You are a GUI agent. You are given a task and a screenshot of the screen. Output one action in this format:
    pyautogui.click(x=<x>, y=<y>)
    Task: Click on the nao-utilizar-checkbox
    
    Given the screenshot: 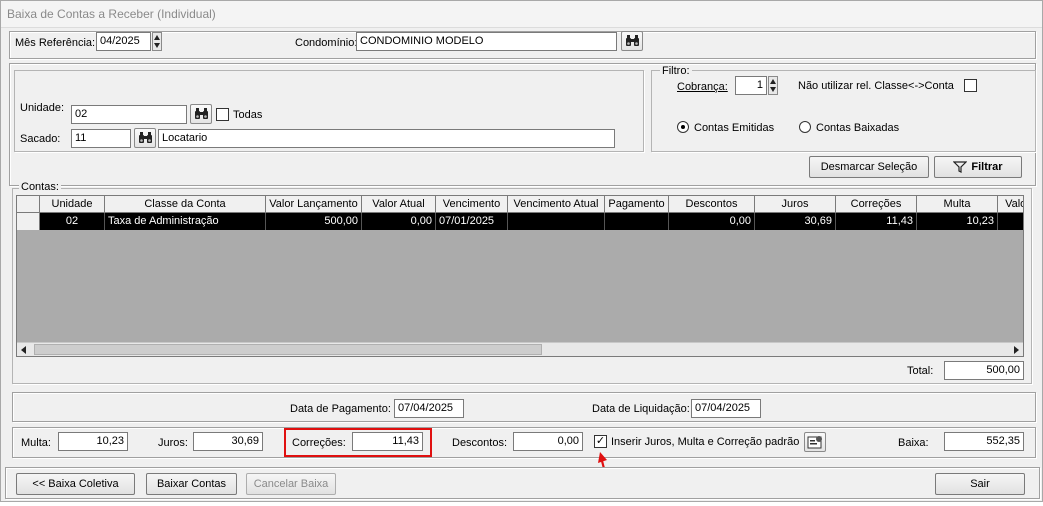 What is the action you would take?
    pyautogui.click(x=970, y=85)
    